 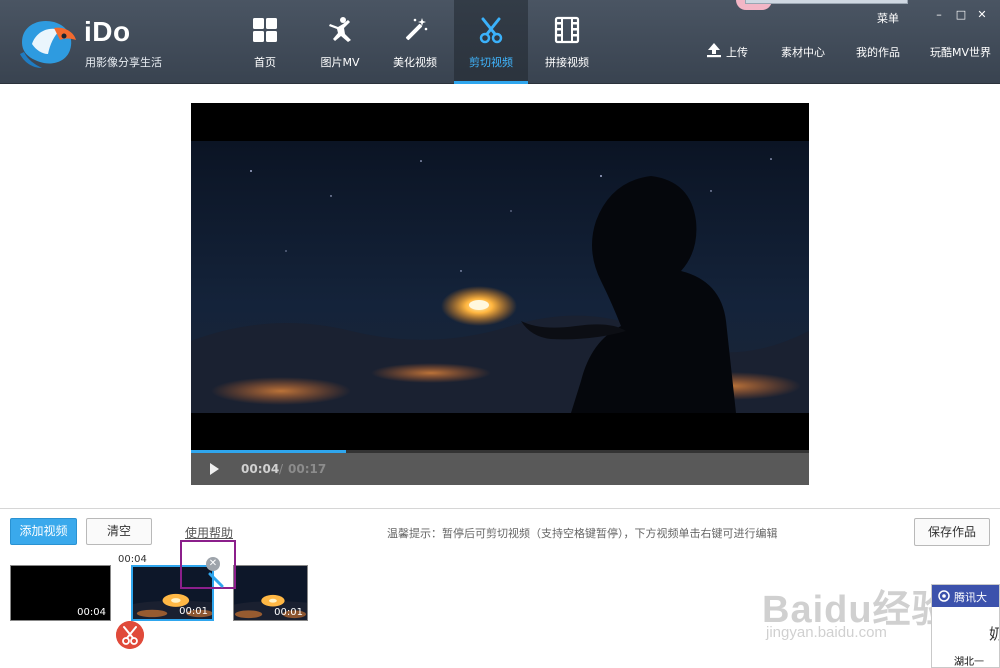 I want to click on close-button: ✕, so click(x=982, y=14).